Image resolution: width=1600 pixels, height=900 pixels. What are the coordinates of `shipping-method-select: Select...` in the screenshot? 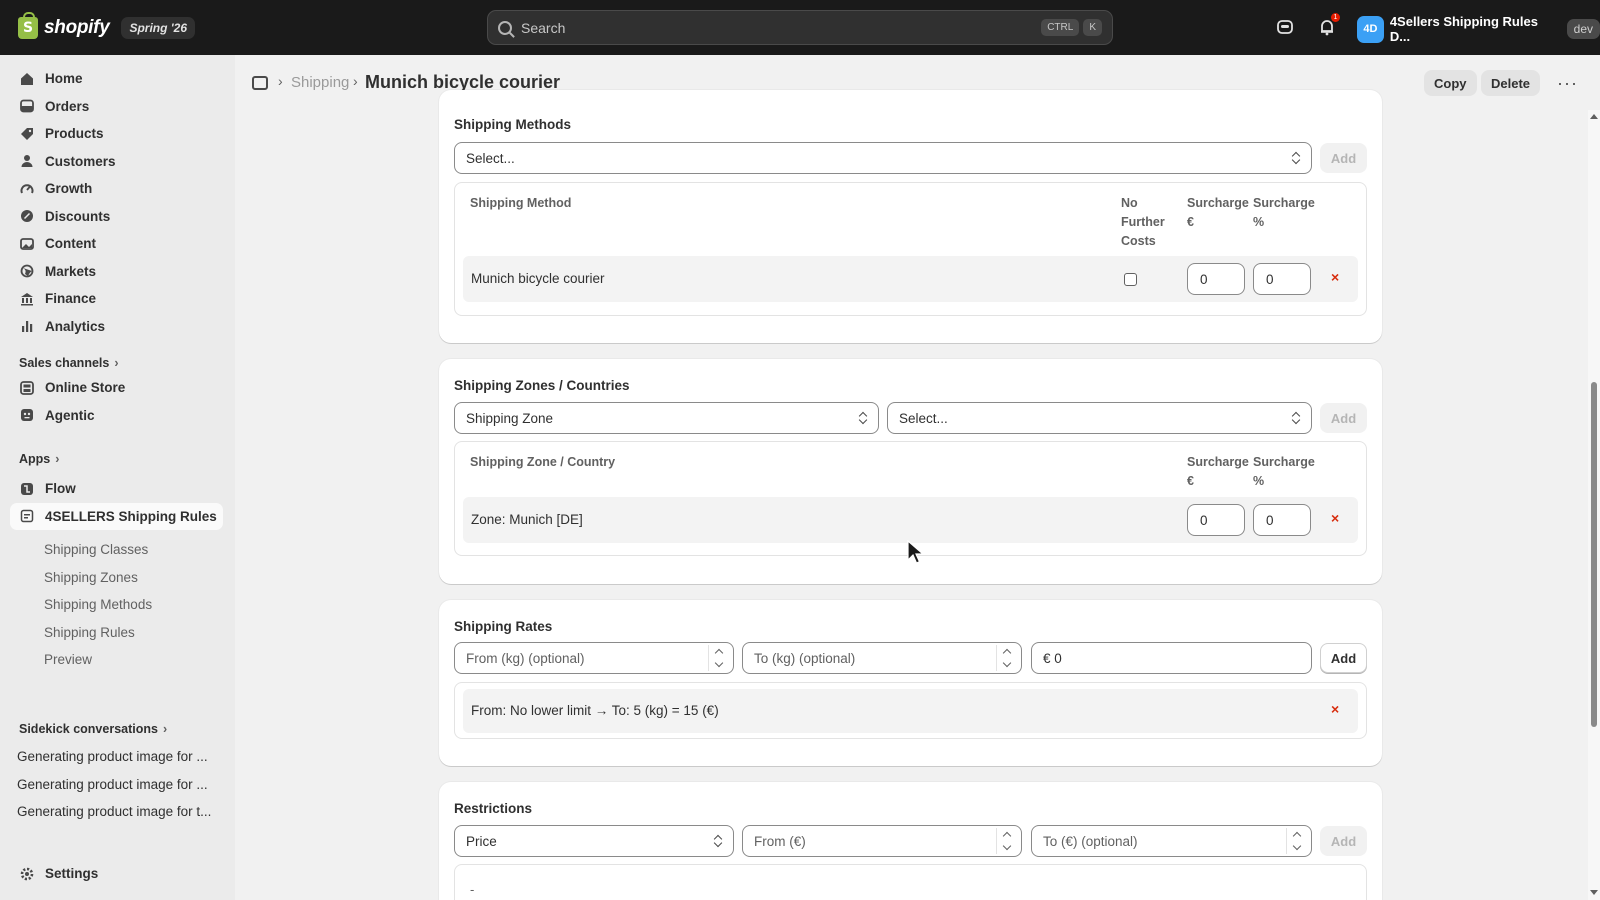 It's located at (883, 158).